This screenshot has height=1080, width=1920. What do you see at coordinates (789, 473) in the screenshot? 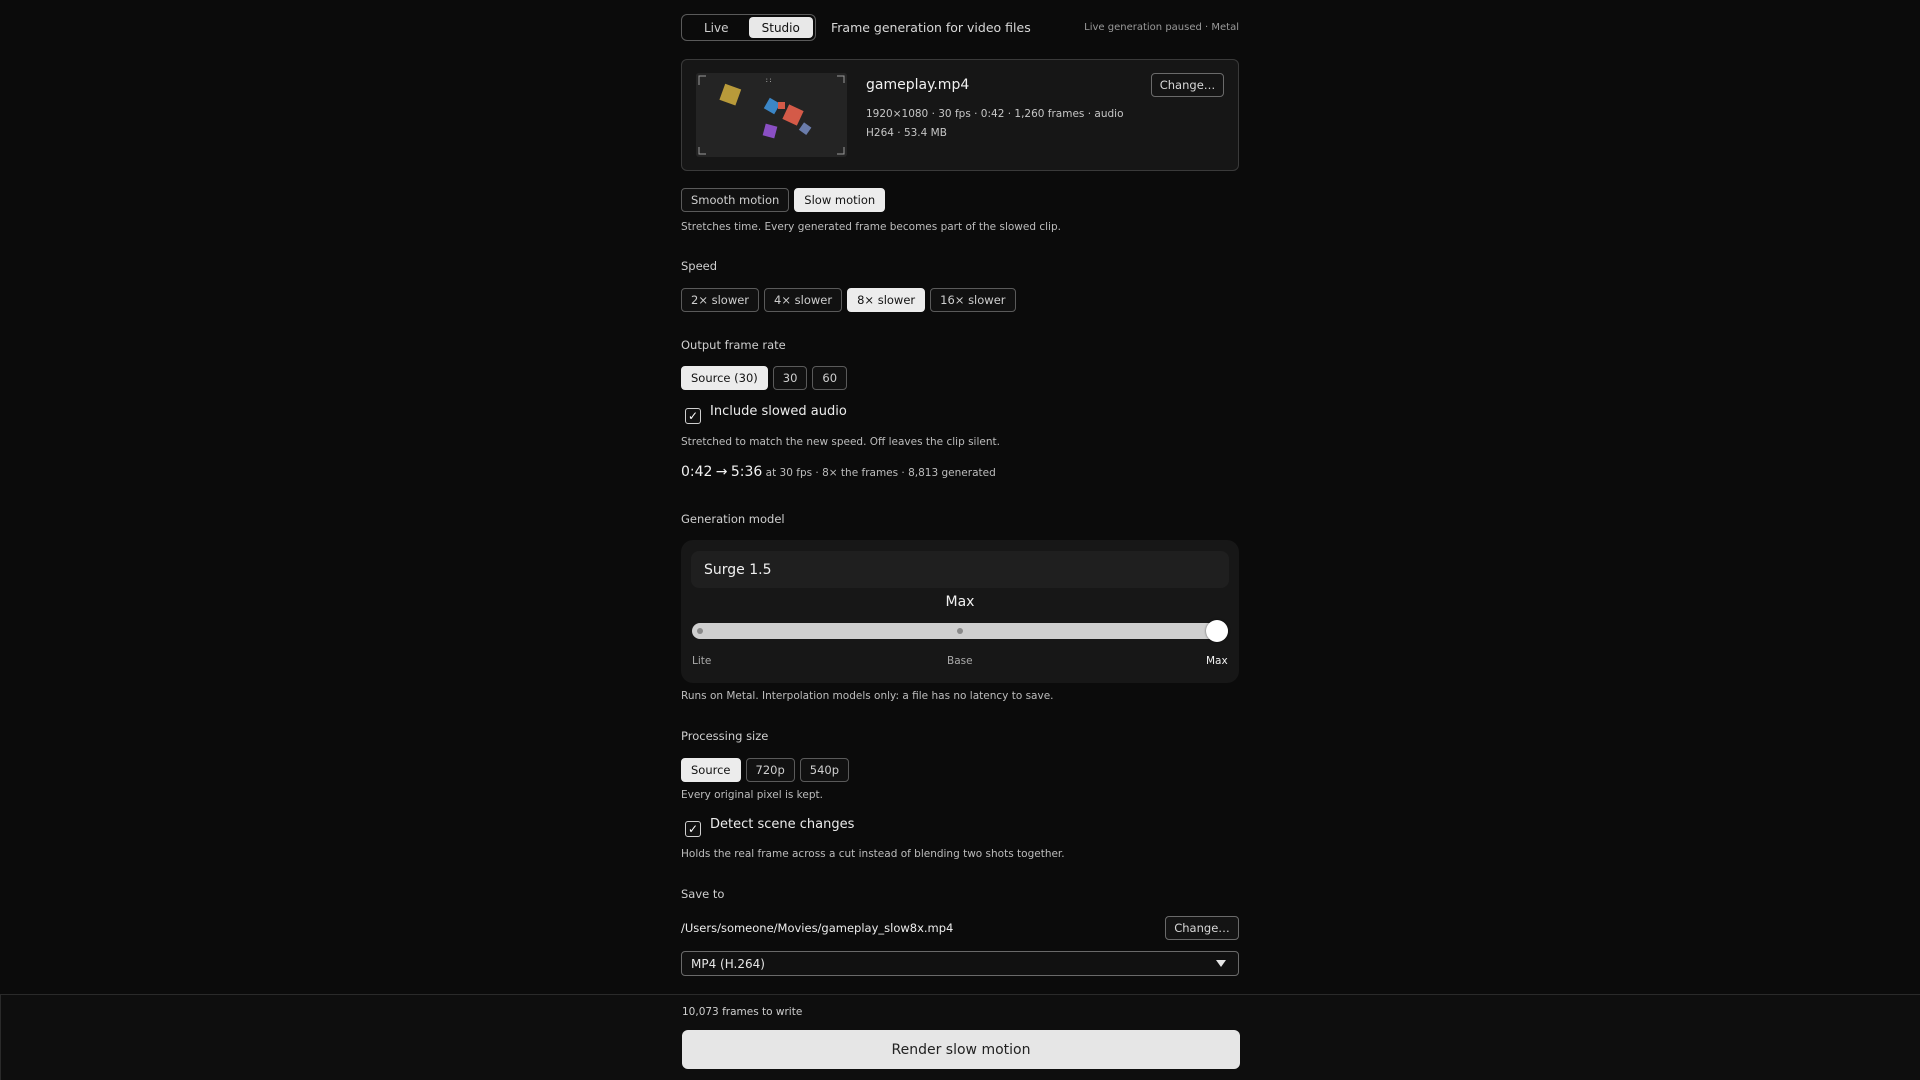
I see `output-fps: at 30 fps` at bounding box center [789, 473].